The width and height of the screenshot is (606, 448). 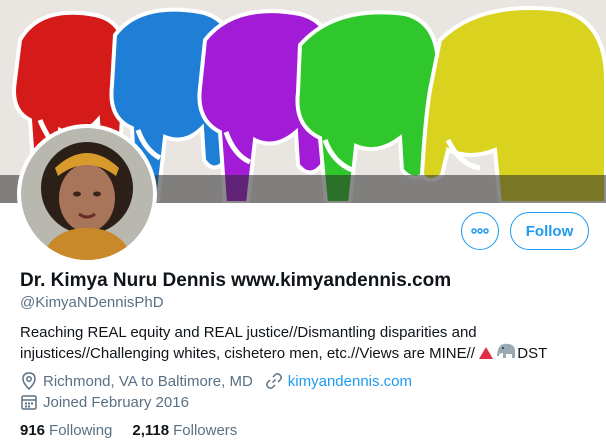 What do you see at coordinates (87, 194) in the screenshot?
I see `profile-avatar` at bounding box center [87, 194].